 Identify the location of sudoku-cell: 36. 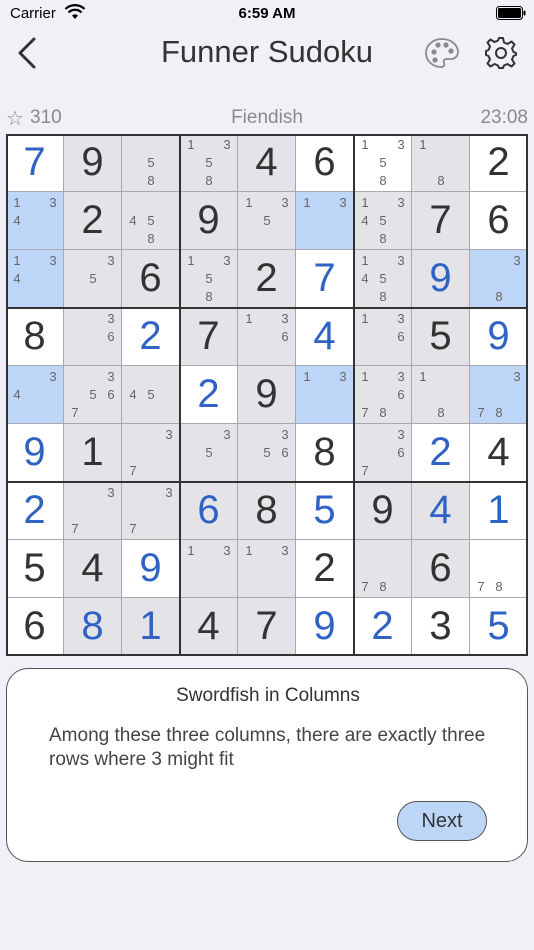
(93, 337).